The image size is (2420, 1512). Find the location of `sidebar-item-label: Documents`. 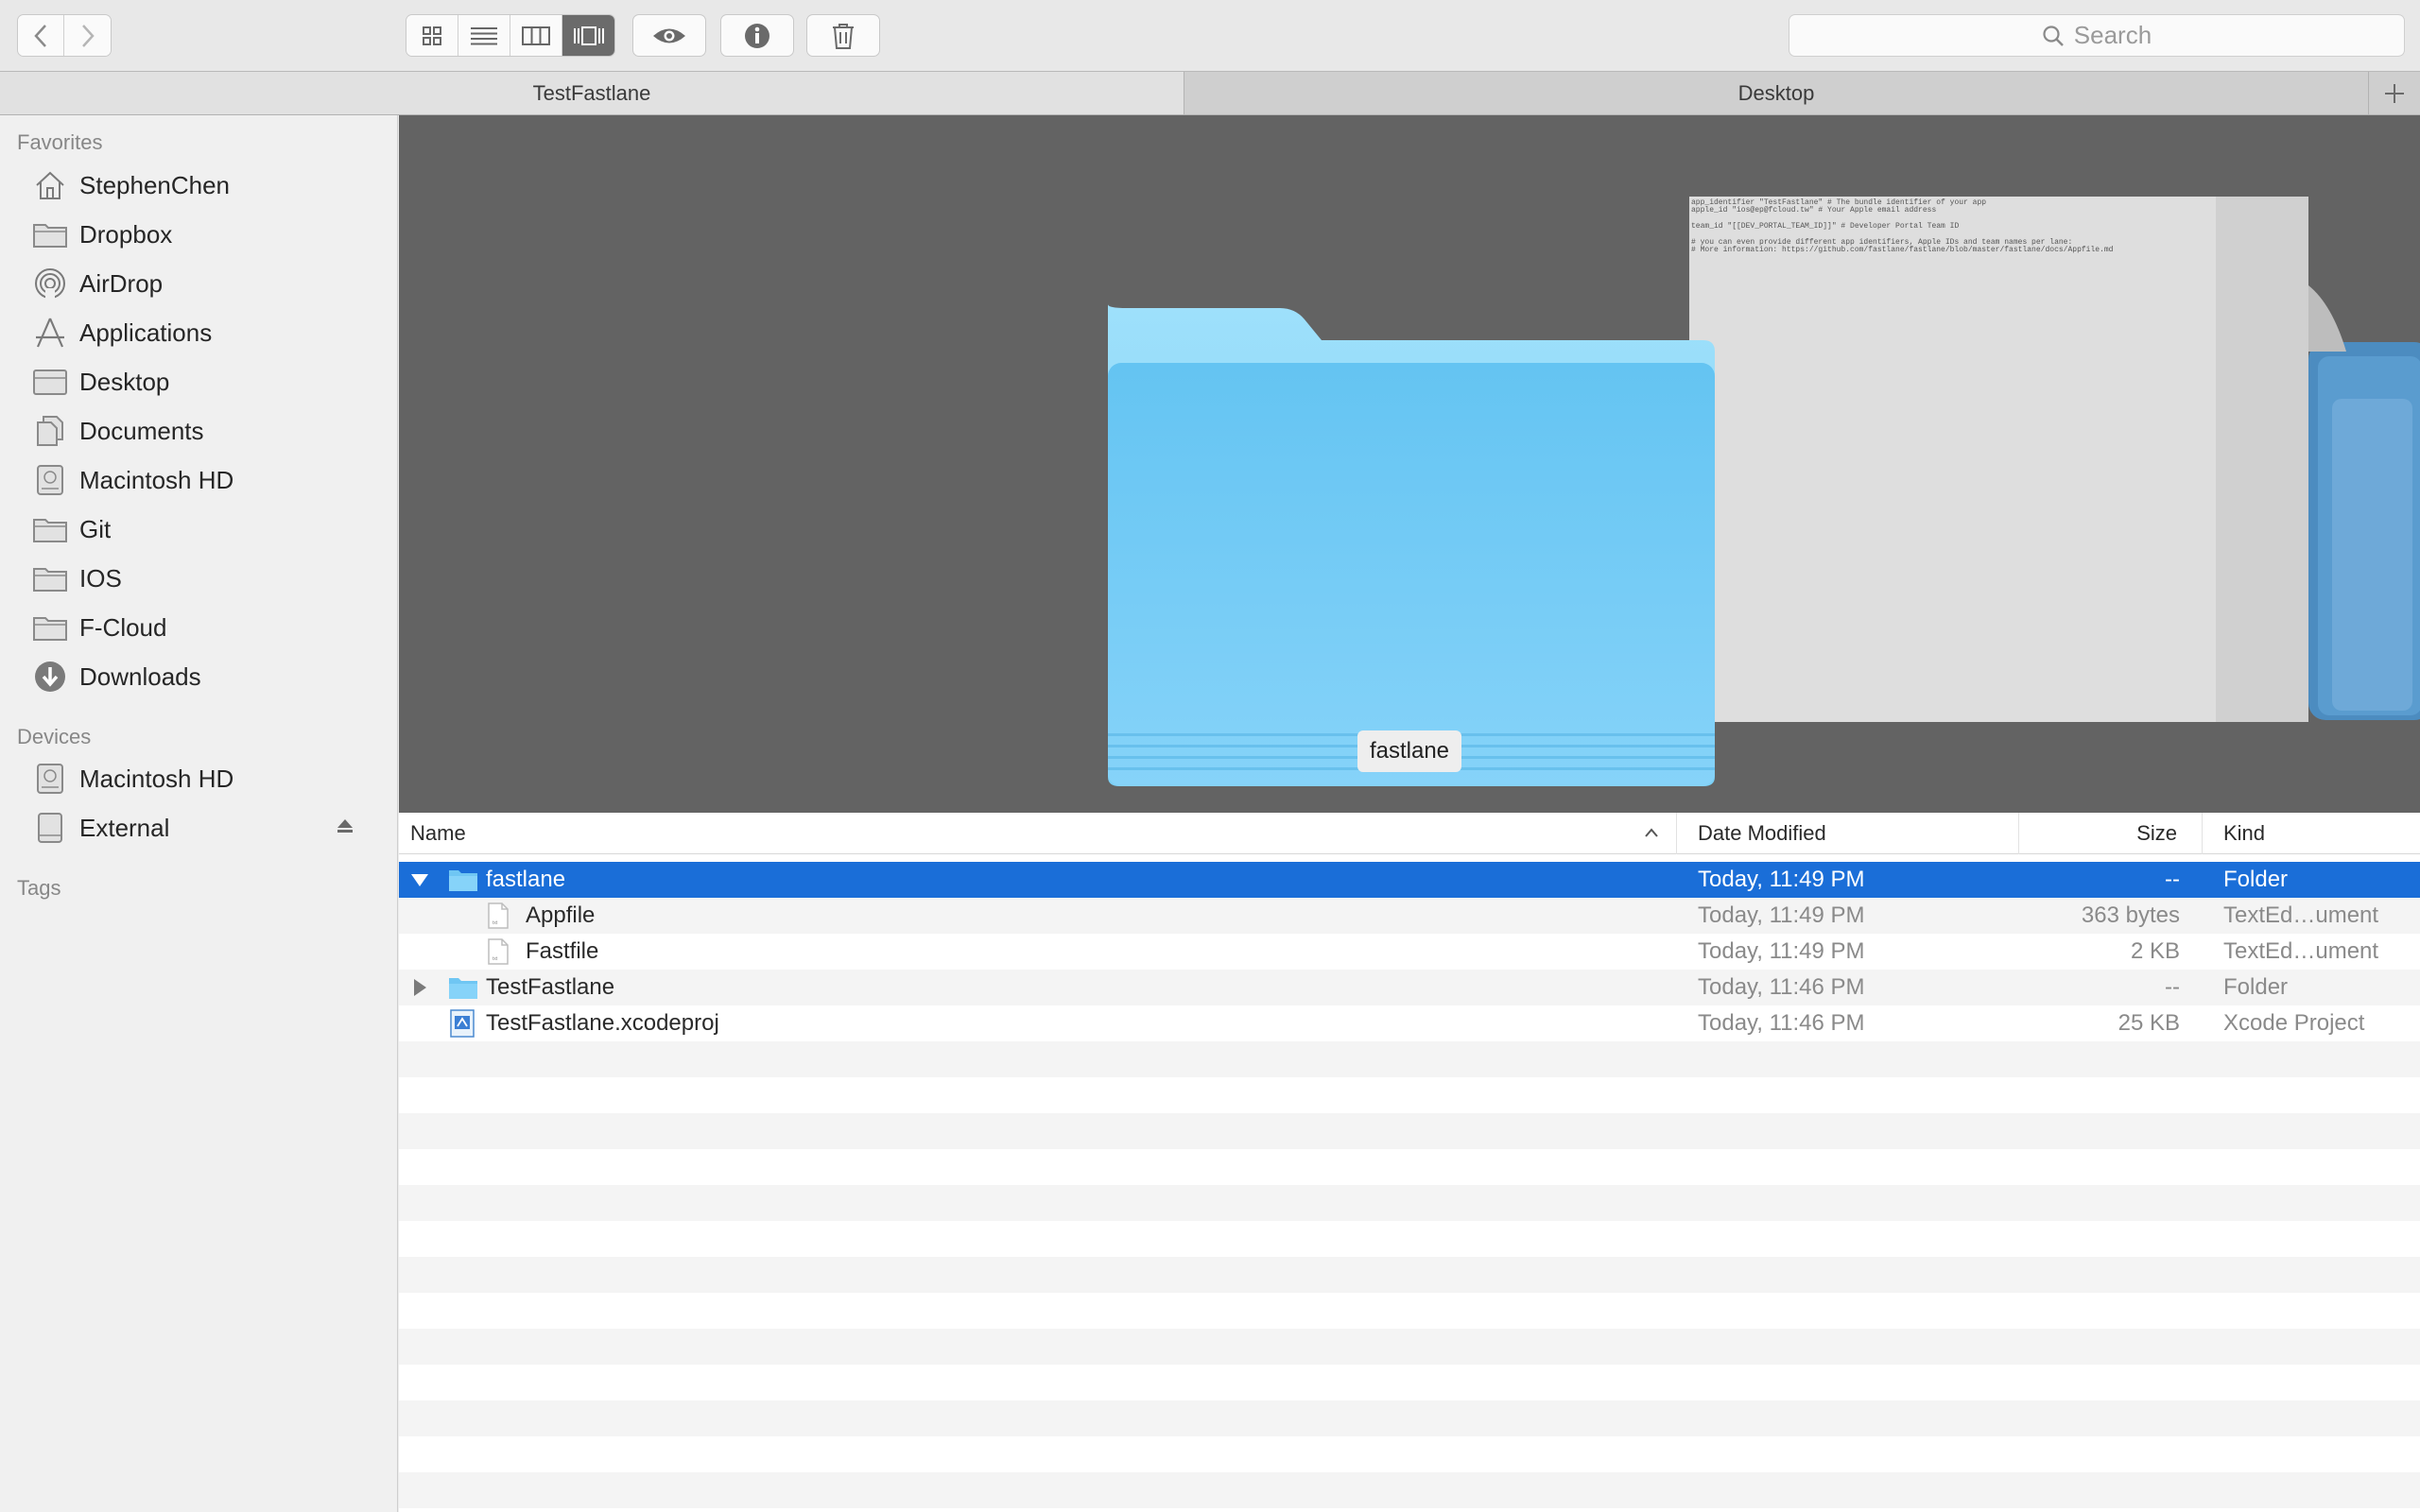

sidebar-item-label: Documents is located at coordinates (141, 430).